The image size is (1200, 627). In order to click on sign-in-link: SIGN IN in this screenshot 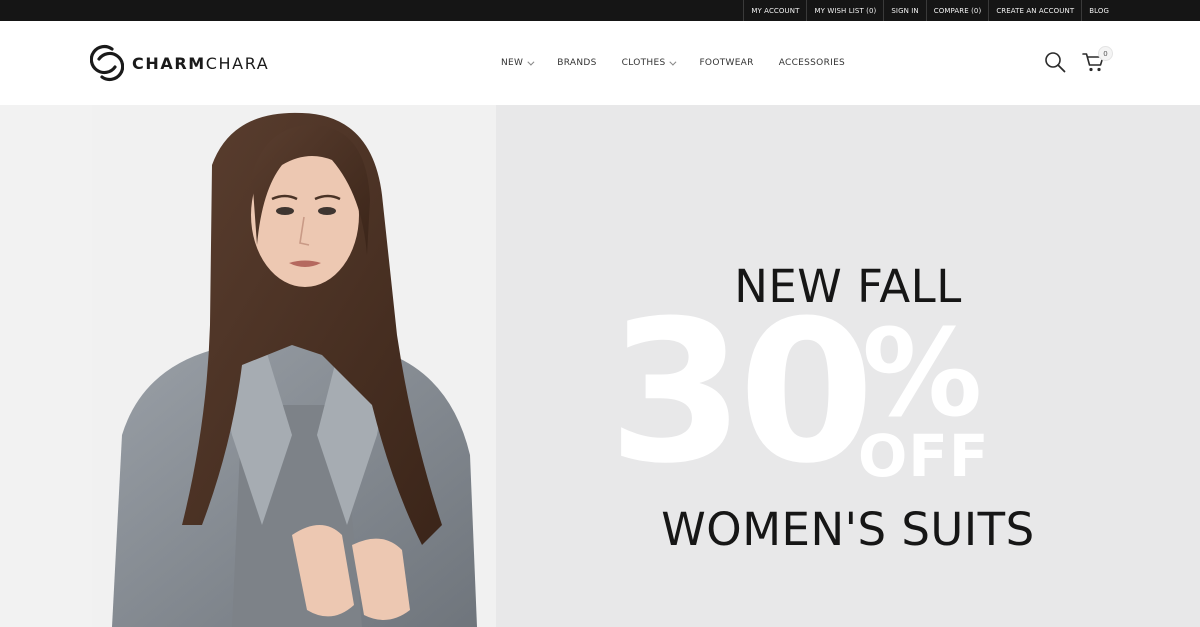, I will do `click(904, 11)`.